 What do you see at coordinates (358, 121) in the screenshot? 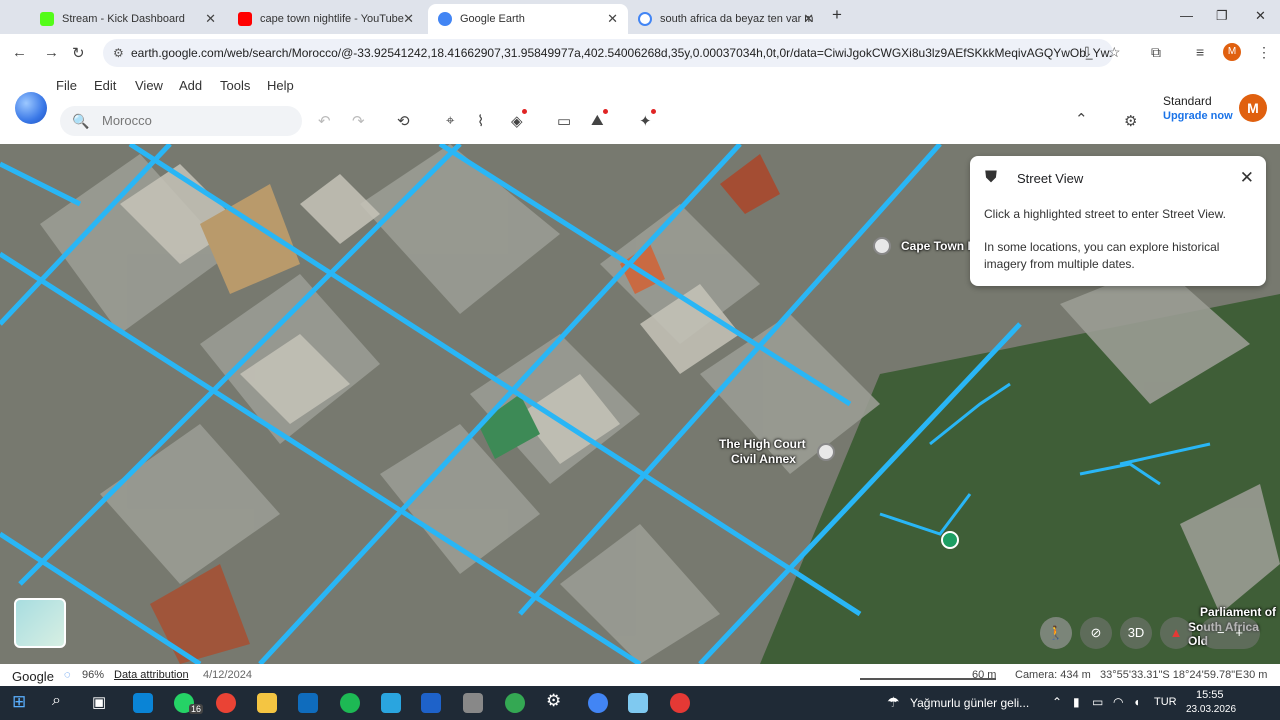
I see `redo-icon: ↷` at bounding box center [358, 121].